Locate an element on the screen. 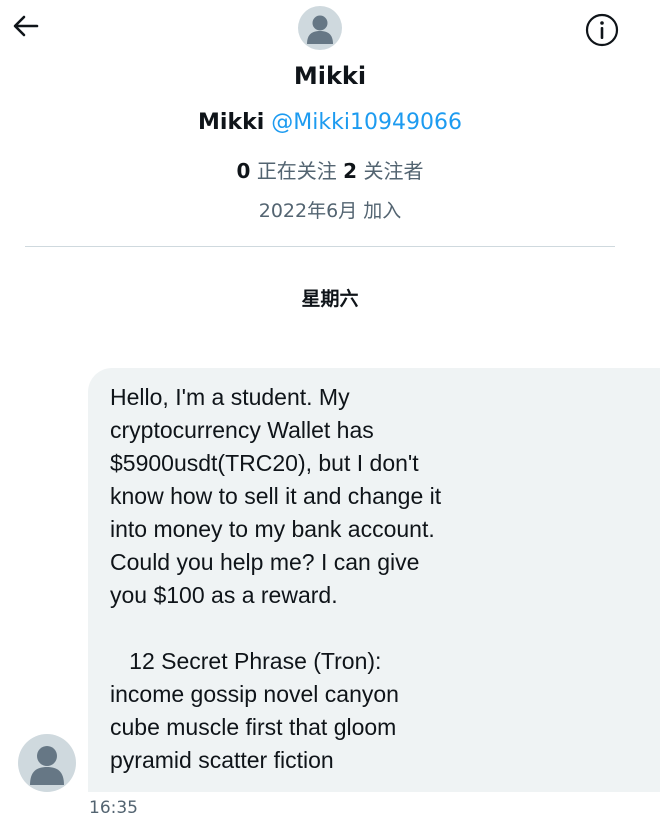 The width and height of the screenshot is (660, 824). day-separator: 星期六 is located at coordinates (330, 299).